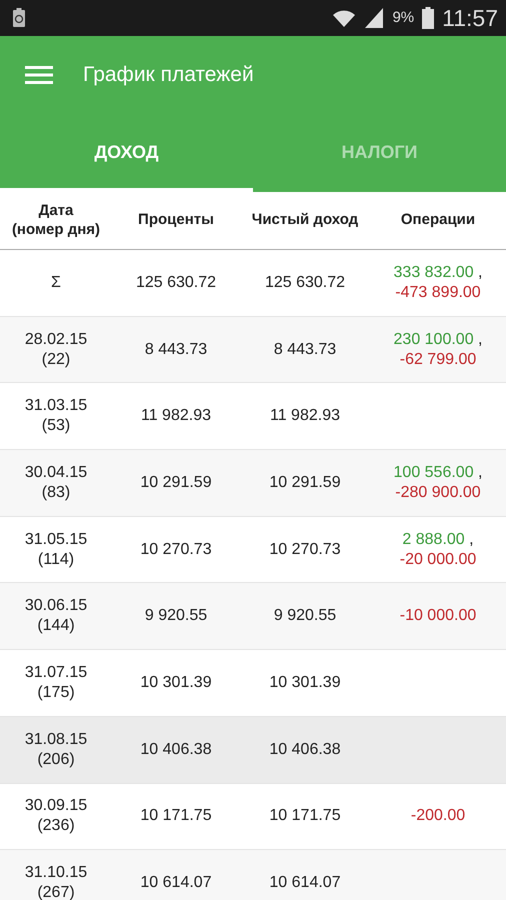  I want to click on operation-amount: 2 888.00, so click(433, 539).